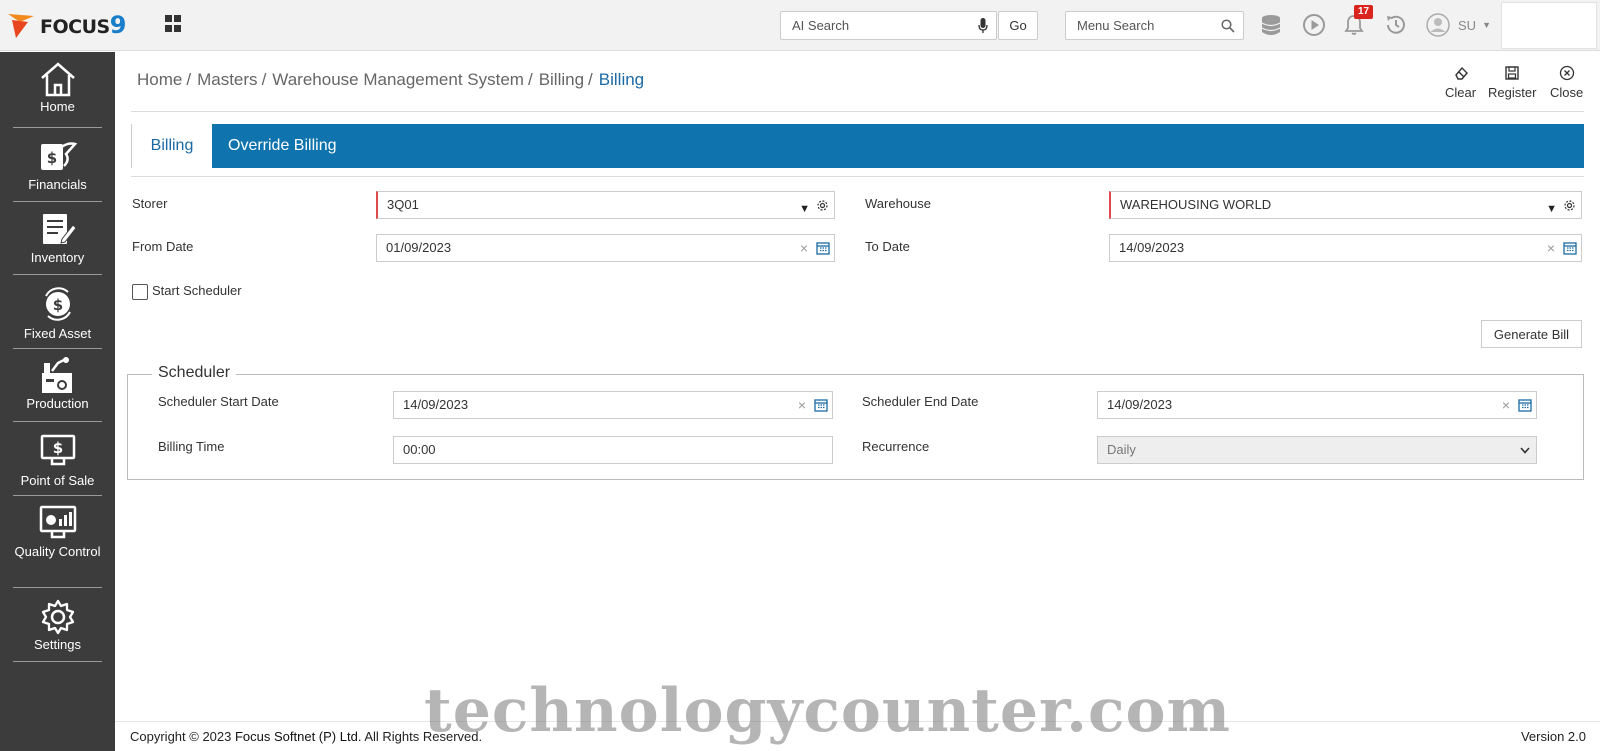  I want to click on start-scheduler-label: Start Scheduler, so click(197, 290).